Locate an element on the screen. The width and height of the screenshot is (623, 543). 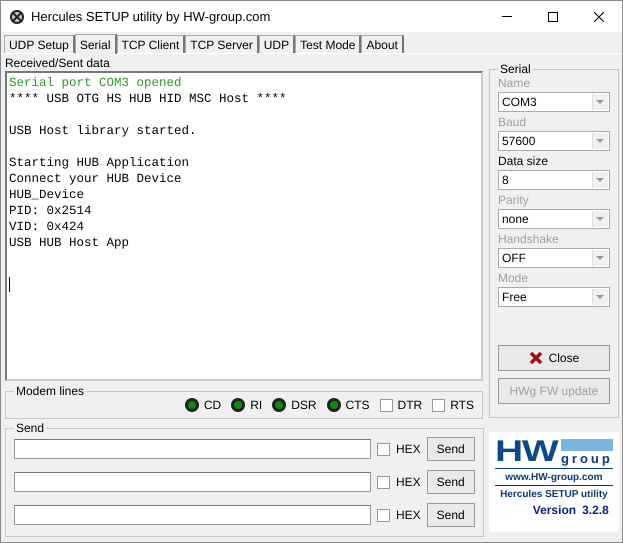
text-cursor is located at coordinates (9, 284).